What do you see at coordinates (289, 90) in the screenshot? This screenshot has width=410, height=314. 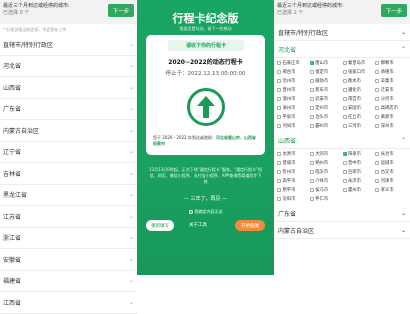 I see `city-name: 晋州市` at bounding box center [289, 90].